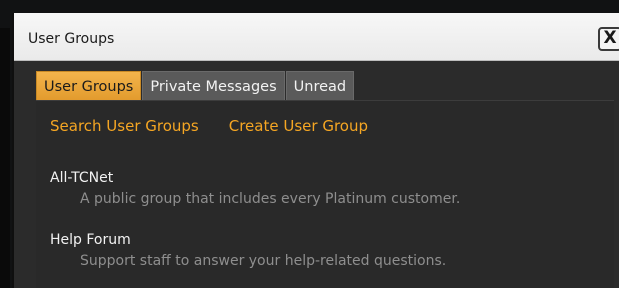 Image resolution: width=619 pixels, height=288 pixels. I want to click on close-icon: X, so click(610, 38).